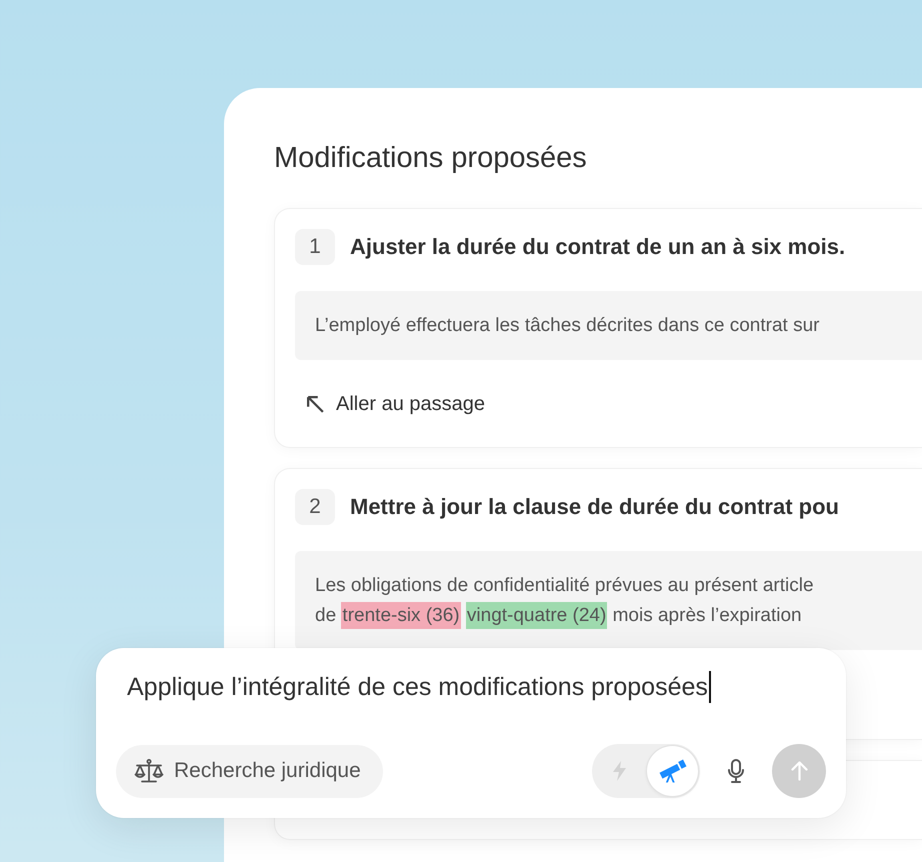  I want to click on suggestion-title: Ajuster la durée du contrat de un an à six mois., so click(598, 247).